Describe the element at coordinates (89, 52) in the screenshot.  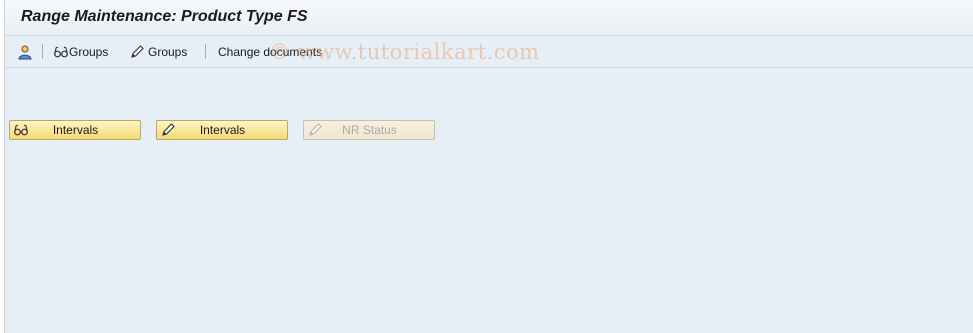
I see `display-groups-label: Groups` at that location.